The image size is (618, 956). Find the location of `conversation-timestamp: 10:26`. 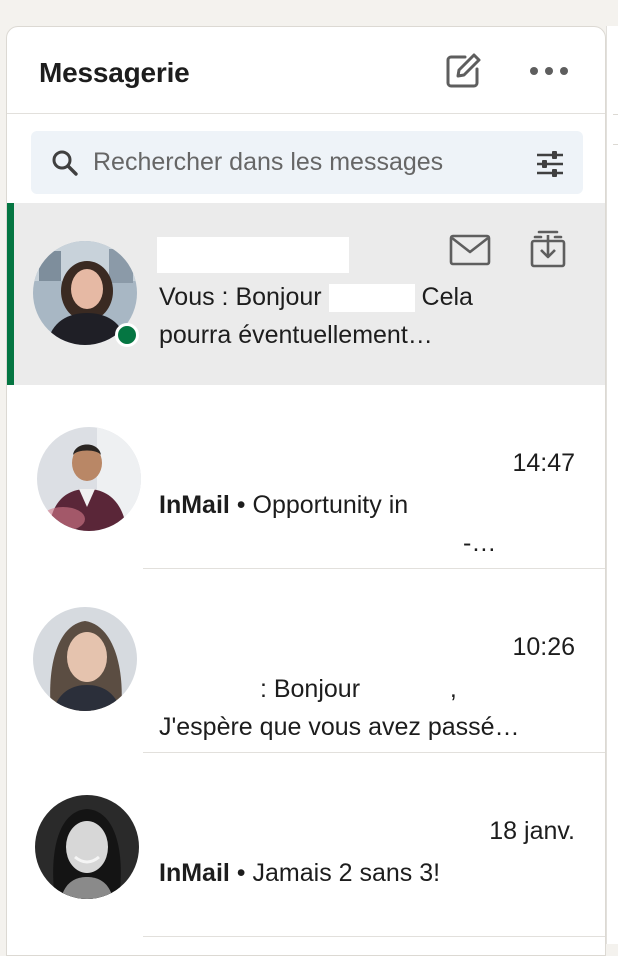

conversation-timestamp: 10:26 is located at coordinates (543, 647).